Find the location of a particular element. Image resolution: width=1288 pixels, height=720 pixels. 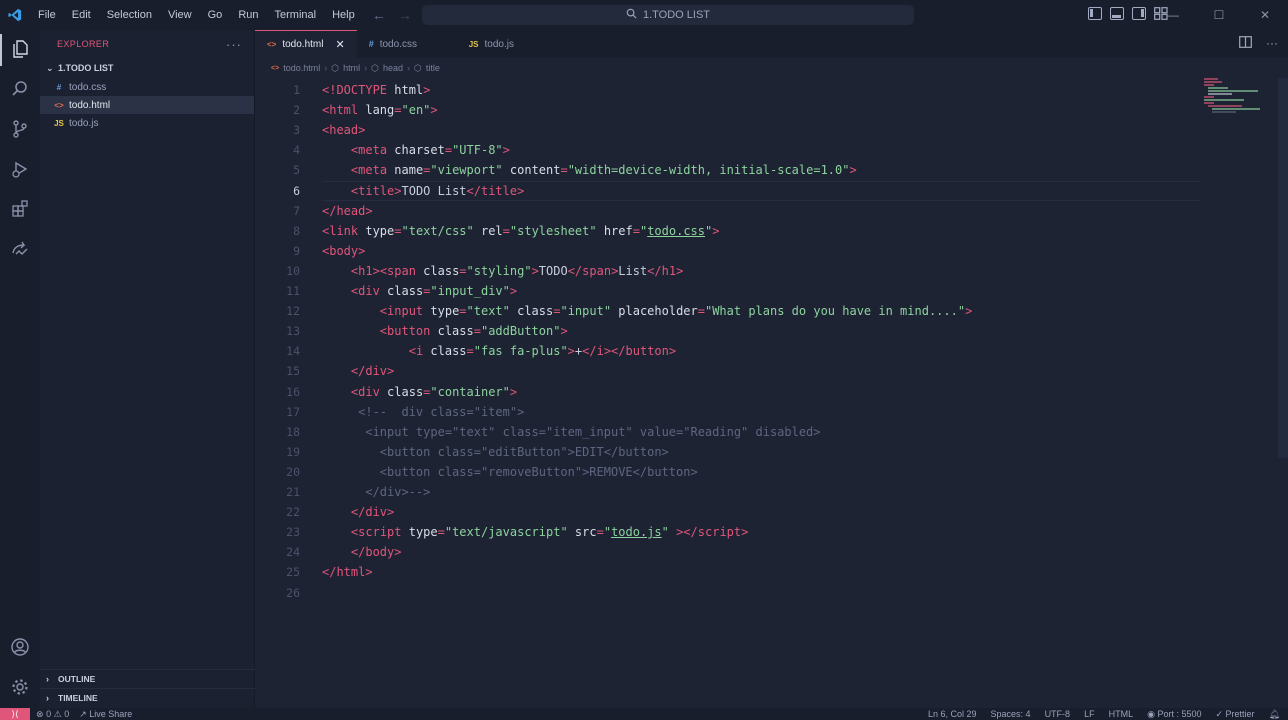

extensions-icon is located at coordinates (20, 210).